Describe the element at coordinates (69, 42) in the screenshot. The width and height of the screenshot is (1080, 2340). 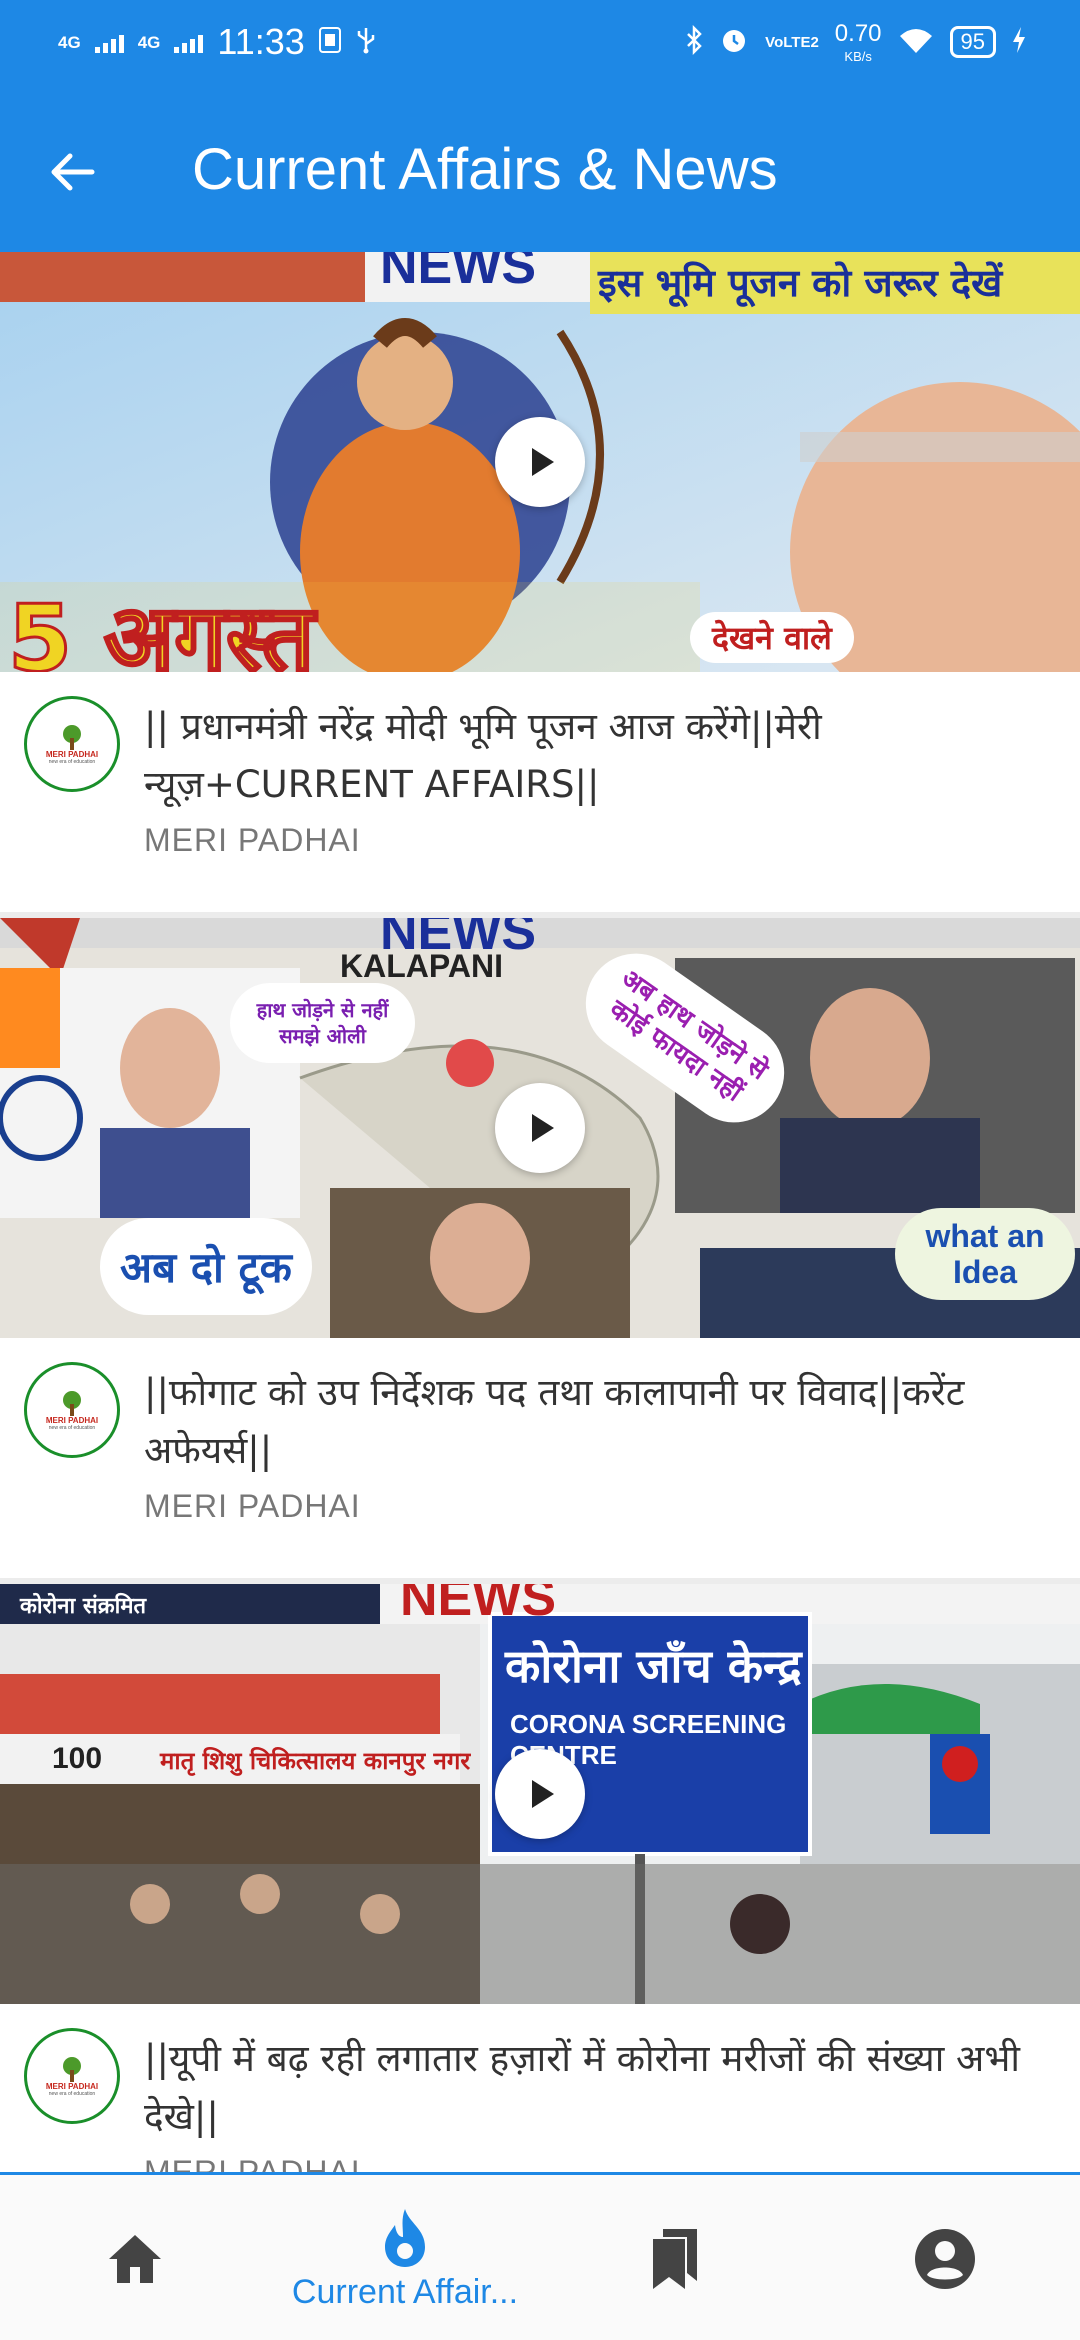
I see `network-type-1: 4G` at that location.